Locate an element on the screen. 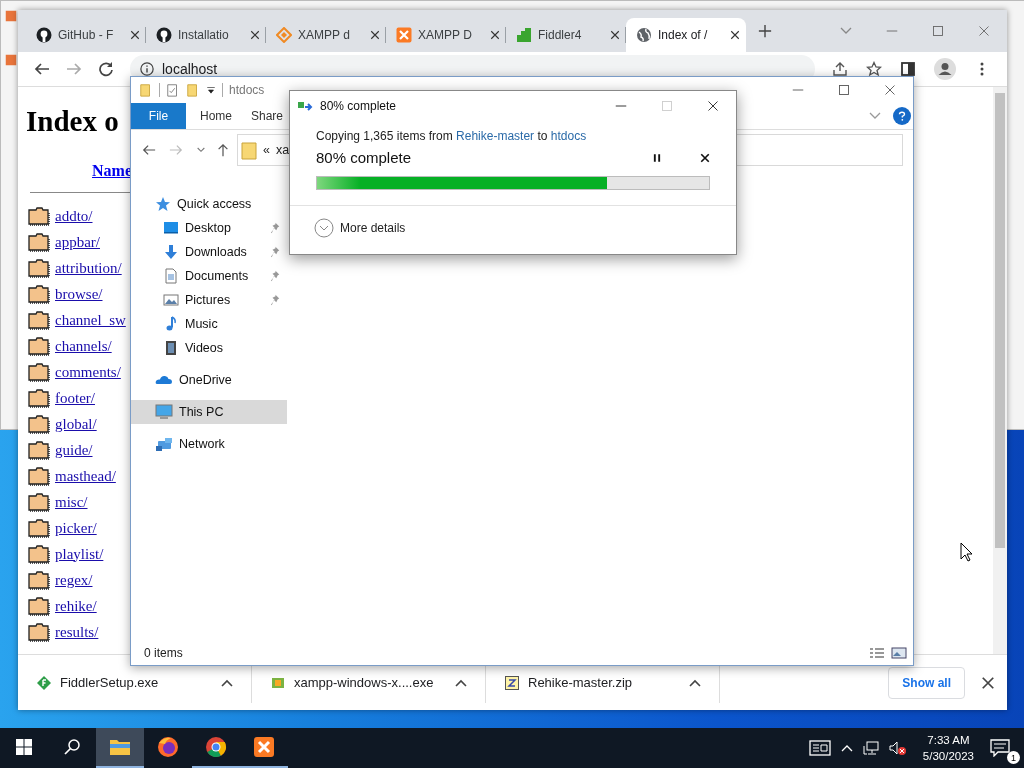 Image resolution: width=1024 pixels, height=768 pixels. side-panel-icon is located at coordinates (908, 69).